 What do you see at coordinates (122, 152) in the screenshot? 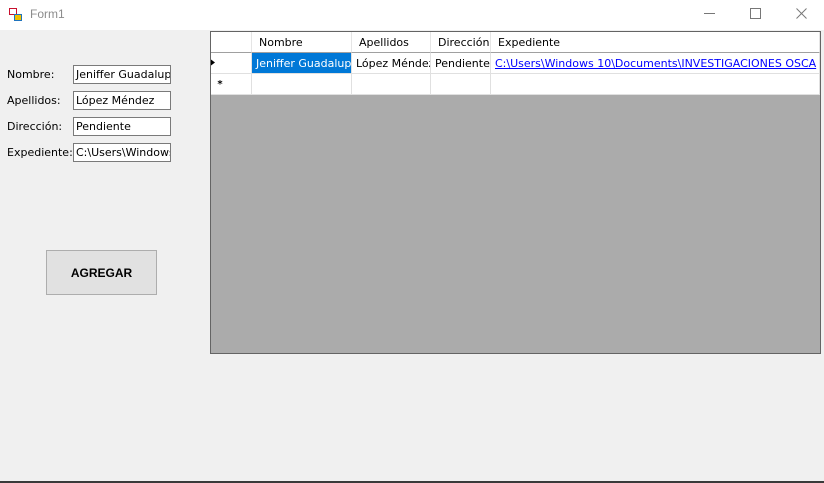
I see `expediente-input: C:\Users\Windows` at bounding box center [122, 152].